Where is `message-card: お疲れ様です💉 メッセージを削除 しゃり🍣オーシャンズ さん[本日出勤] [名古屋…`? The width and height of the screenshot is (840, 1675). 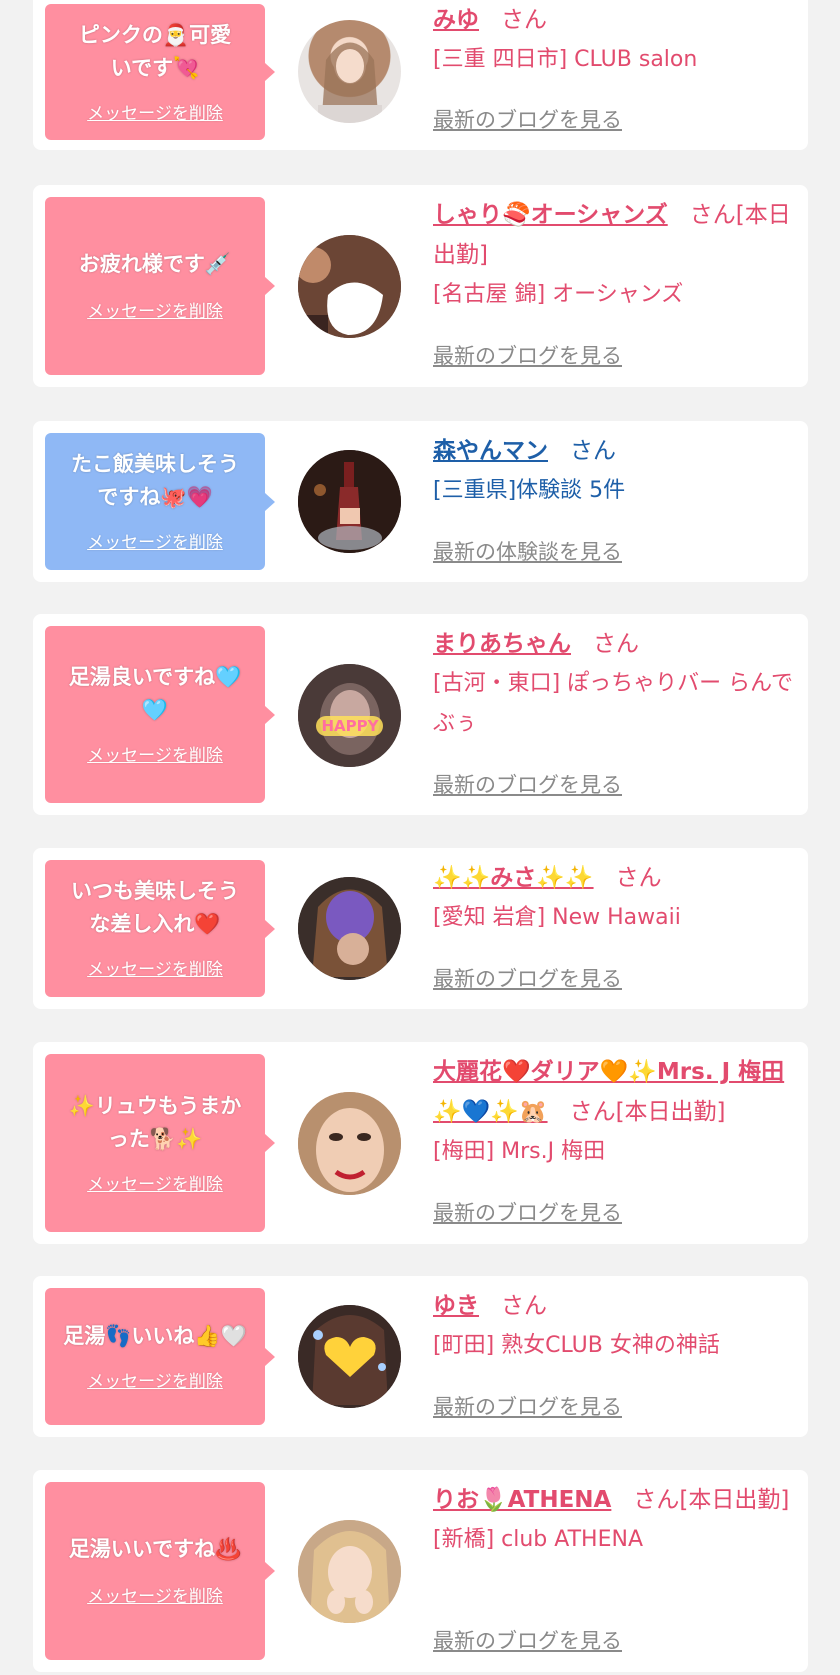
message-card: お疲れ様です💉 メッセージを削除 しゃり🍣オーシャンズ さん[本日出勤] [名古屋… is located at coordinates (420, 286).